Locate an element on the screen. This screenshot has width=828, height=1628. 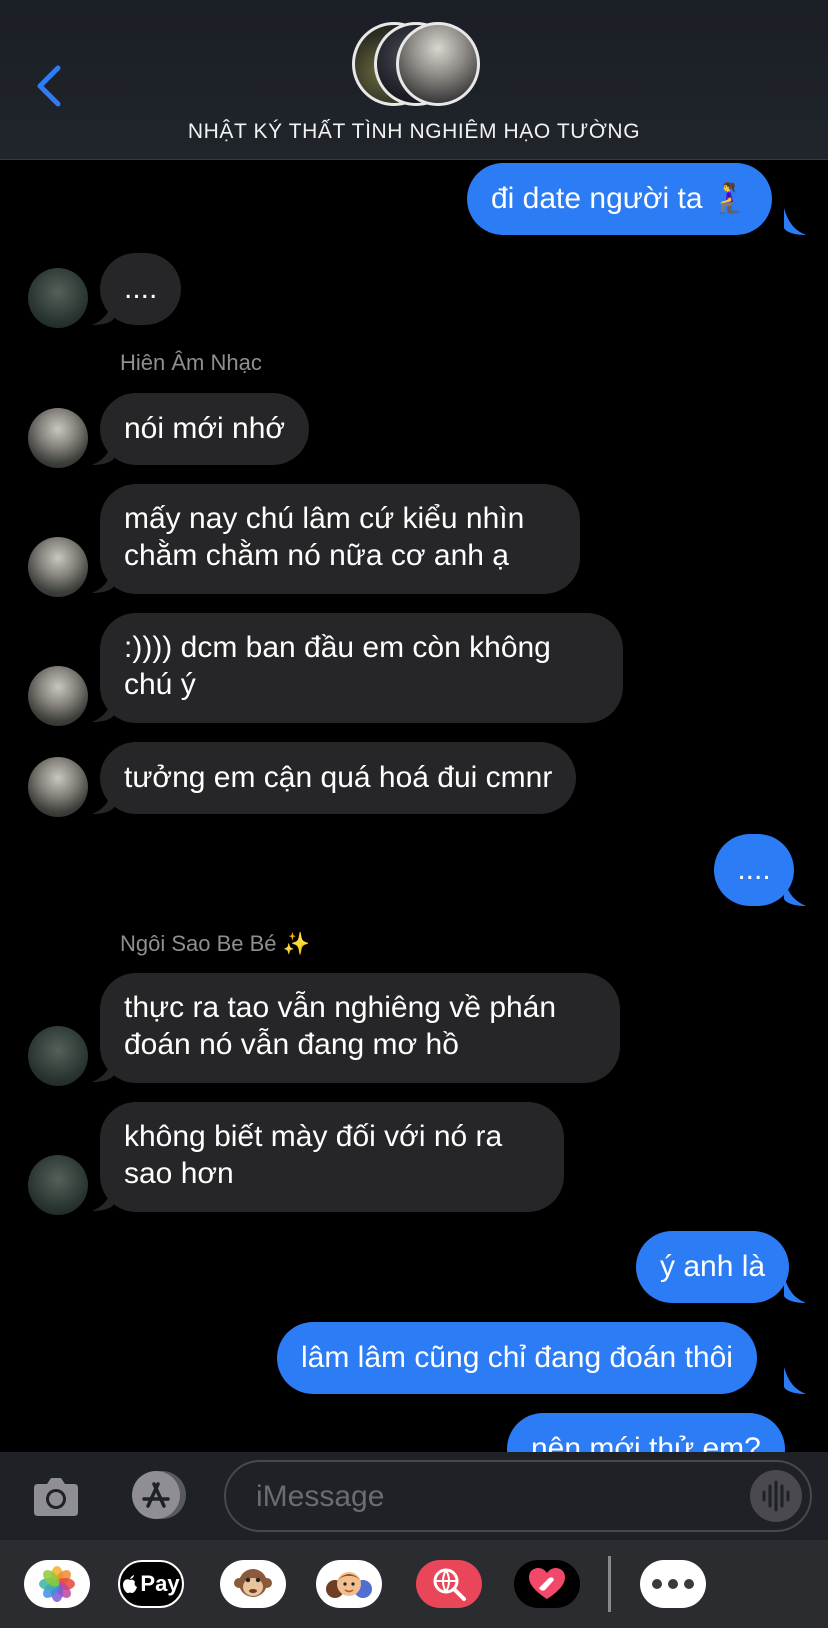
message-line: mấy nay chú lâm cứ kiểu nhìn is located at coordinates (324, 518).